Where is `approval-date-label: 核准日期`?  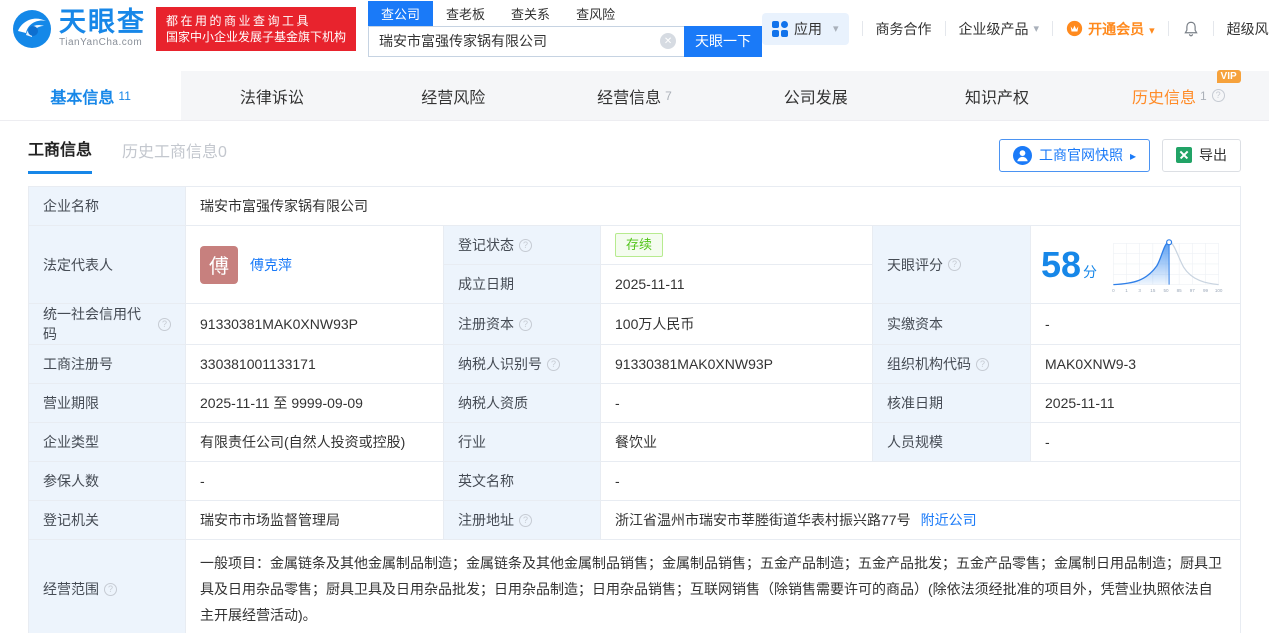
approval-date-label: 核准日期 is located at coordinates (952, 403).